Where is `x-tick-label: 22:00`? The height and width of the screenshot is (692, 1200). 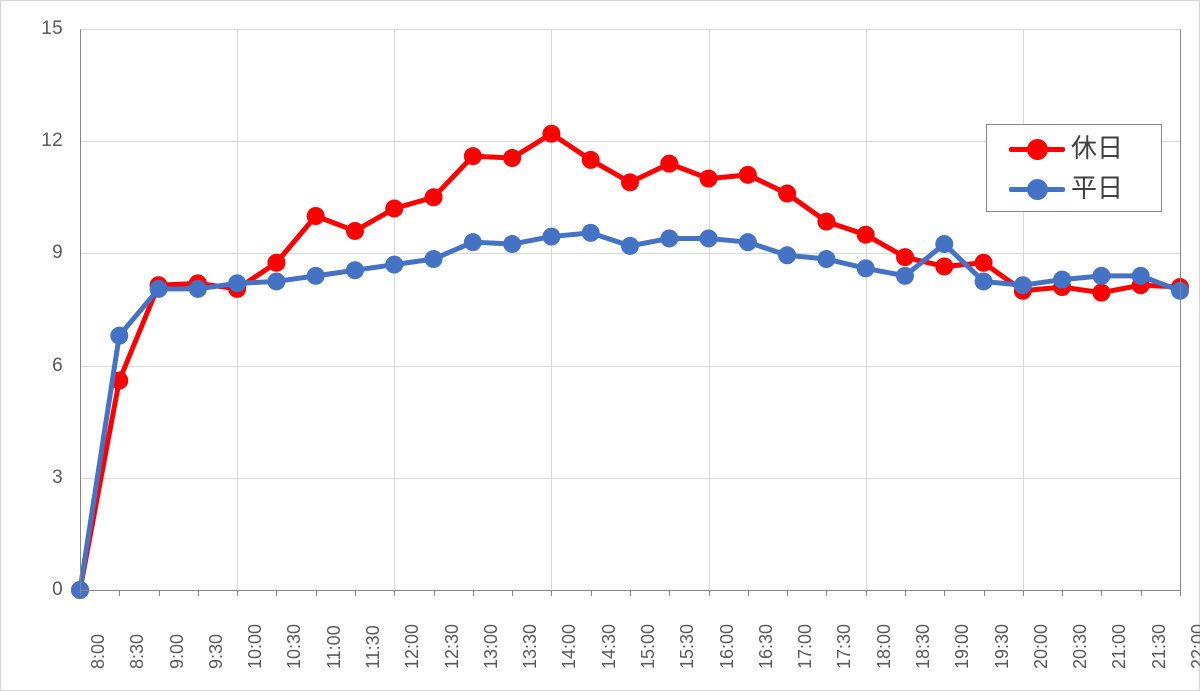
x-tick-label: 22:00 is located at coordinates (1194, 646).